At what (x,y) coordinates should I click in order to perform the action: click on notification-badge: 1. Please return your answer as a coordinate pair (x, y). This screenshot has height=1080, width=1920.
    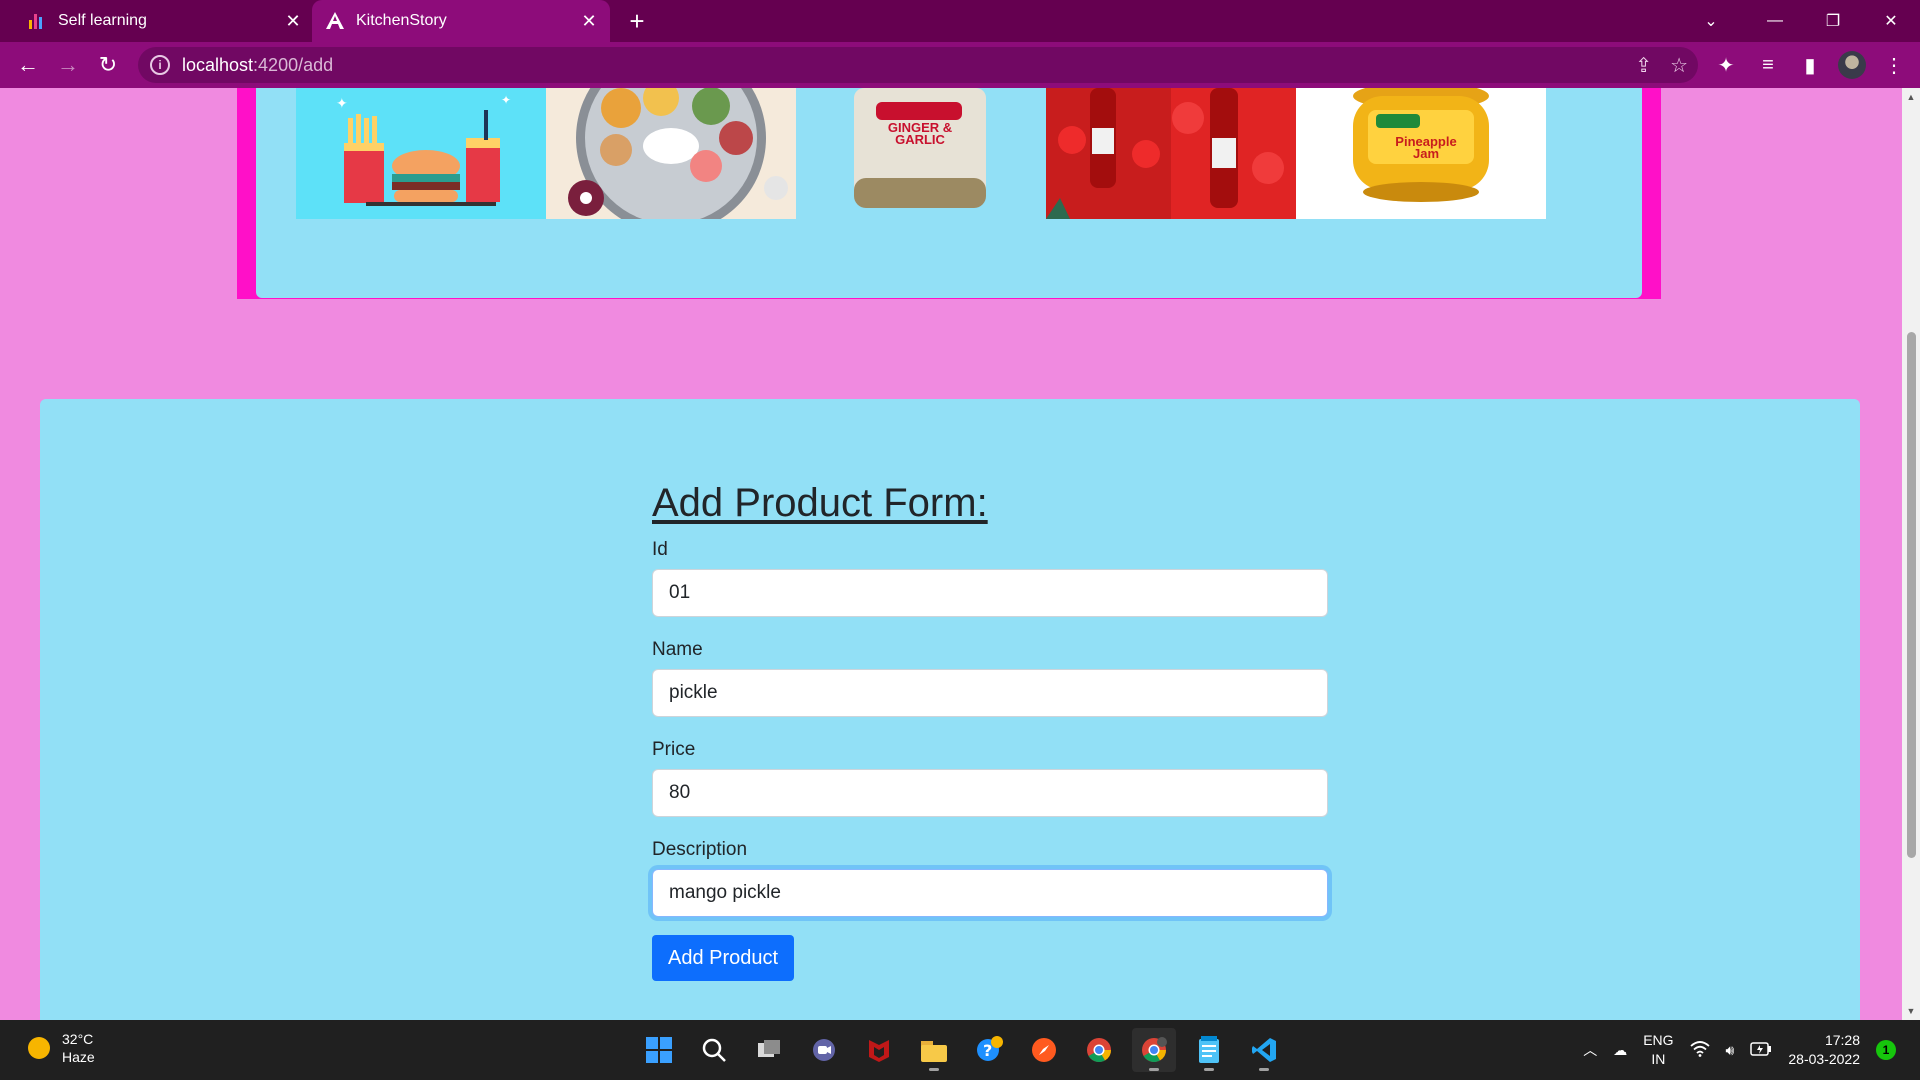
    Looking at the image, I should click on (1886, 1050).